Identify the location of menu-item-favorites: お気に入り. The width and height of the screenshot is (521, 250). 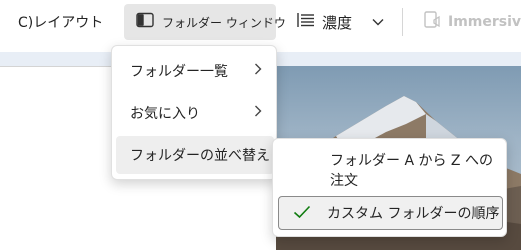
(195, 113).